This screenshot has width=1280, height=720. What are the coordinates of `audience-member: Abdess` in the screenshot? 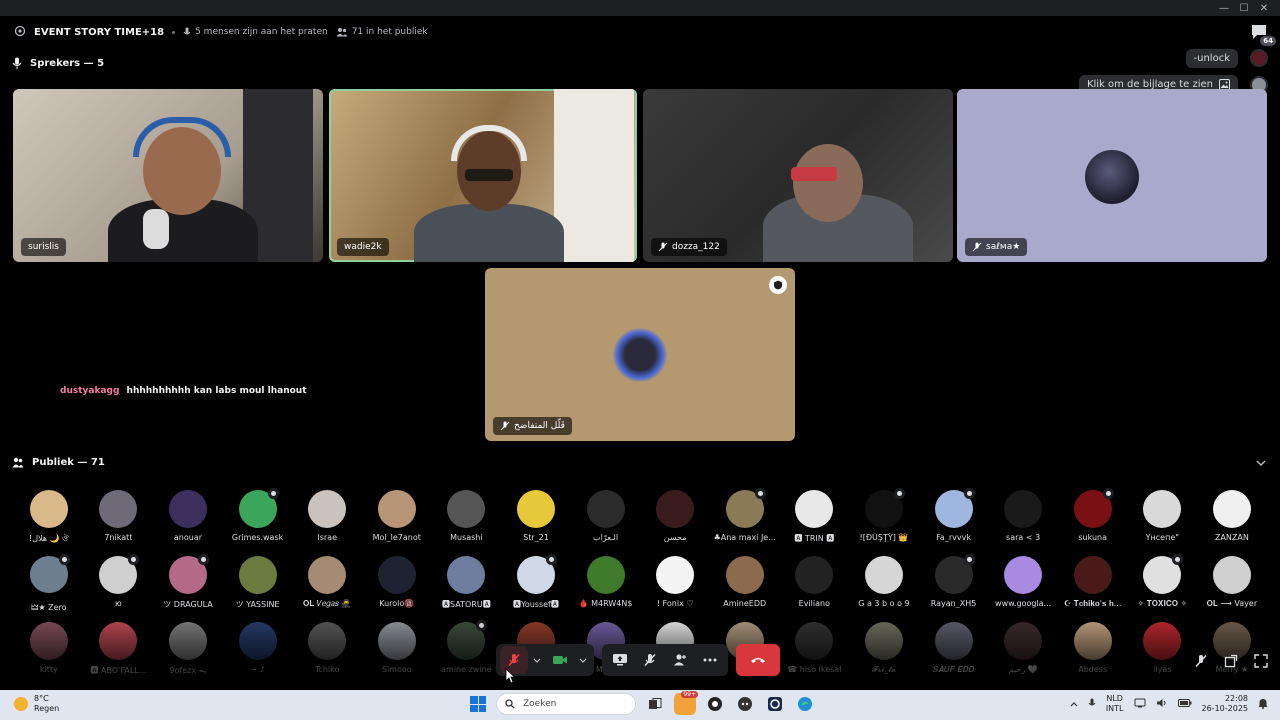 It's located at (1093, 651).